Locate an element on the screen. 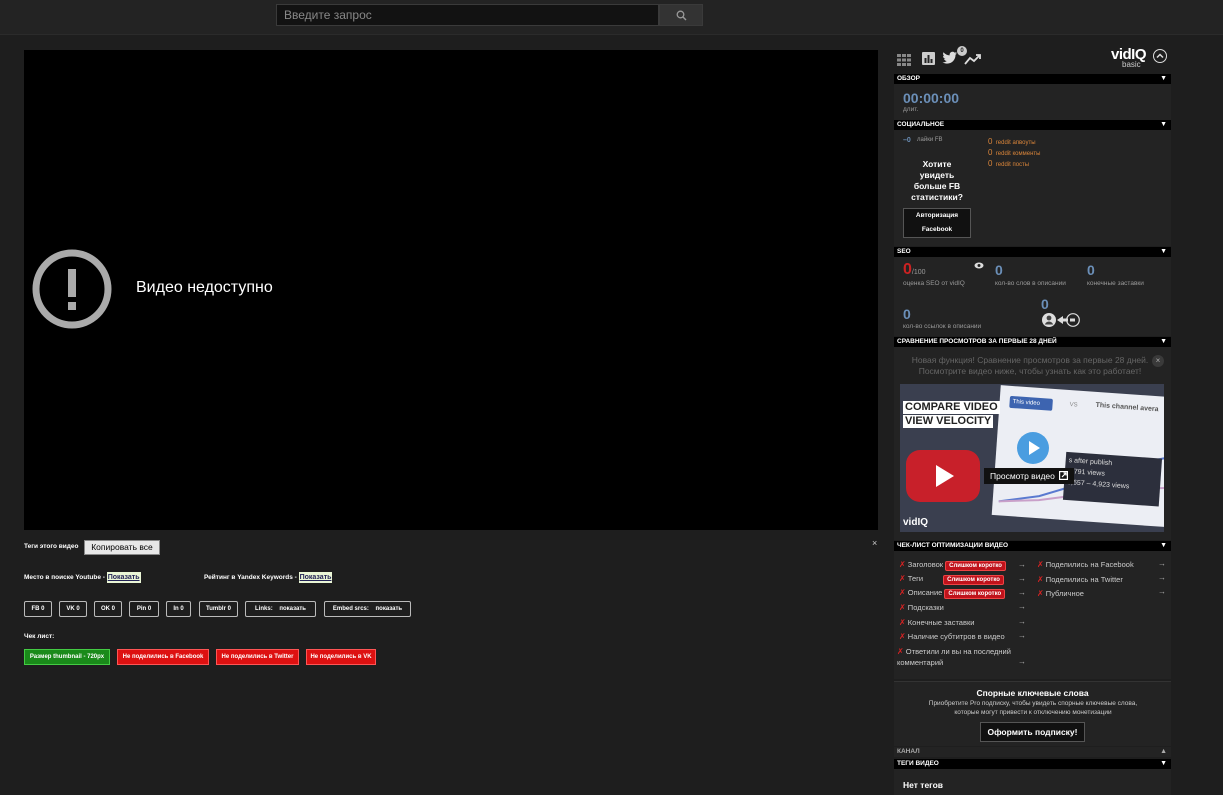  search-input: Введите запрос is located at coordinates (467, 15).